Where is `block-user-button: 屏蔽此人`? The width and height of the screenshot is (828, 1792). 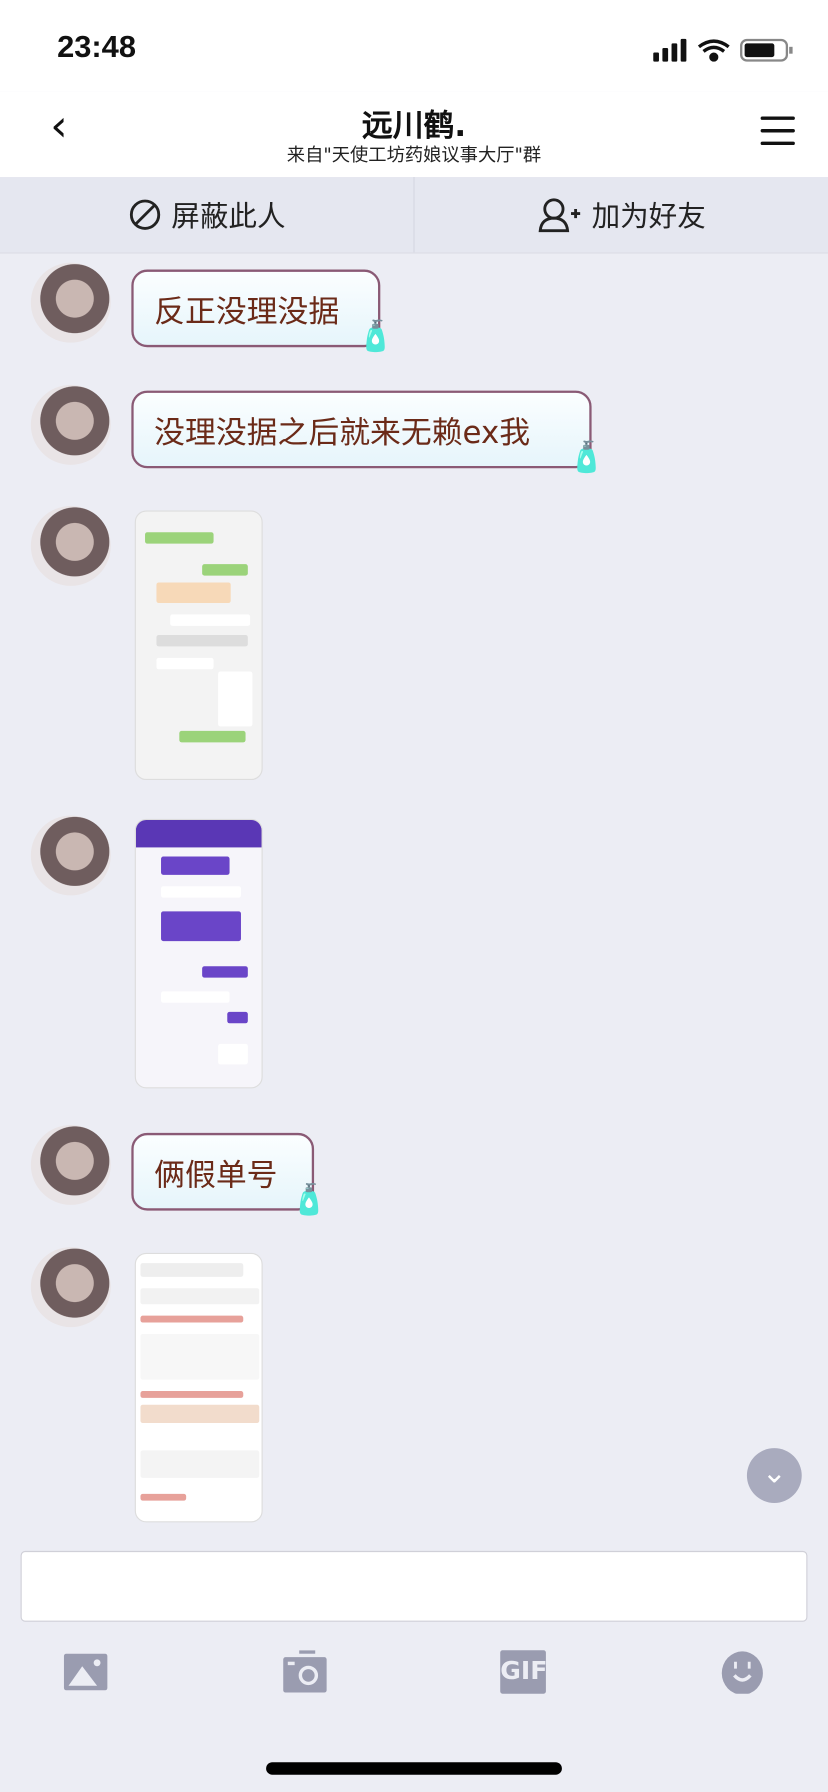 block-user-button: 屏蔽此人 is located at coordinates (207, 215).